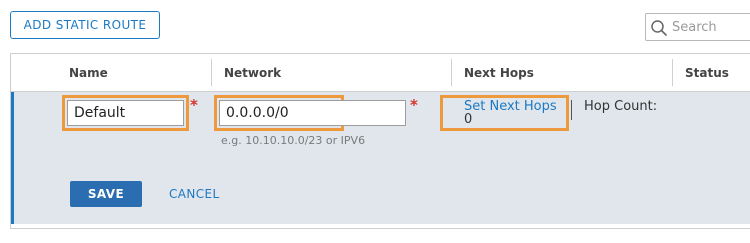 The width and height of the screenshot is (750, 243). Describe the element at coordinates (194, 194) in the screenshot. I see `cancel-button: CANCEL` at that location.